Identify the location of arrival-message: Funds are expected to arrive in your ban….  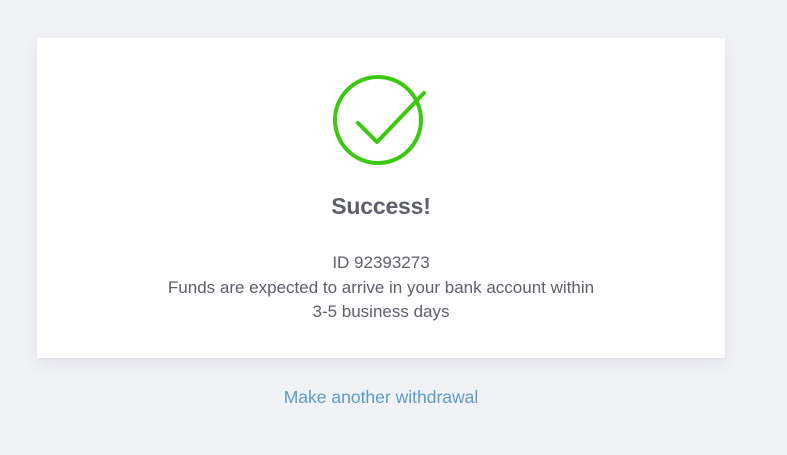
(381, 287).